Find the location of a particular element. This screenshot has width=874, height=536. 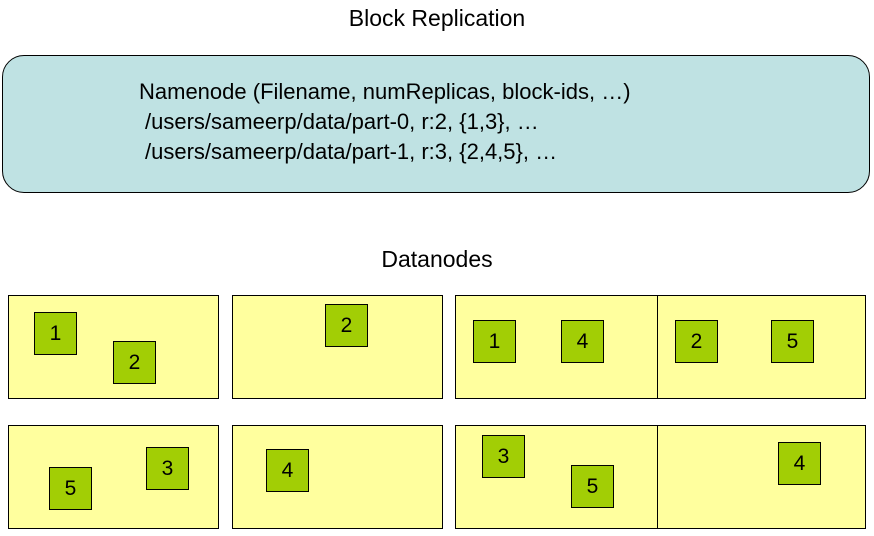

datanodes-label: Datanodes is located at coordinates (437, 259).